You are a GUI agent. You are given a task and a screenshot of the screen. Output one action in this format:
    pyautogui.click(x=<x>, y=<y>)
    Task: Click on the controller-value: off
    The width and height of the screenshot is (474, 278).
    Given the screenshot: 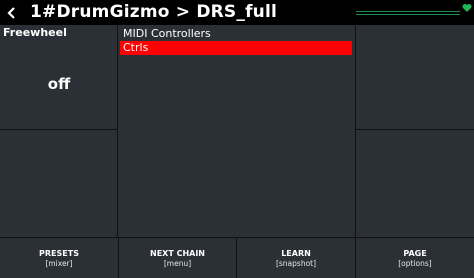 What is the action you would take?
    pyautogui.click(x=59, y=84)
    